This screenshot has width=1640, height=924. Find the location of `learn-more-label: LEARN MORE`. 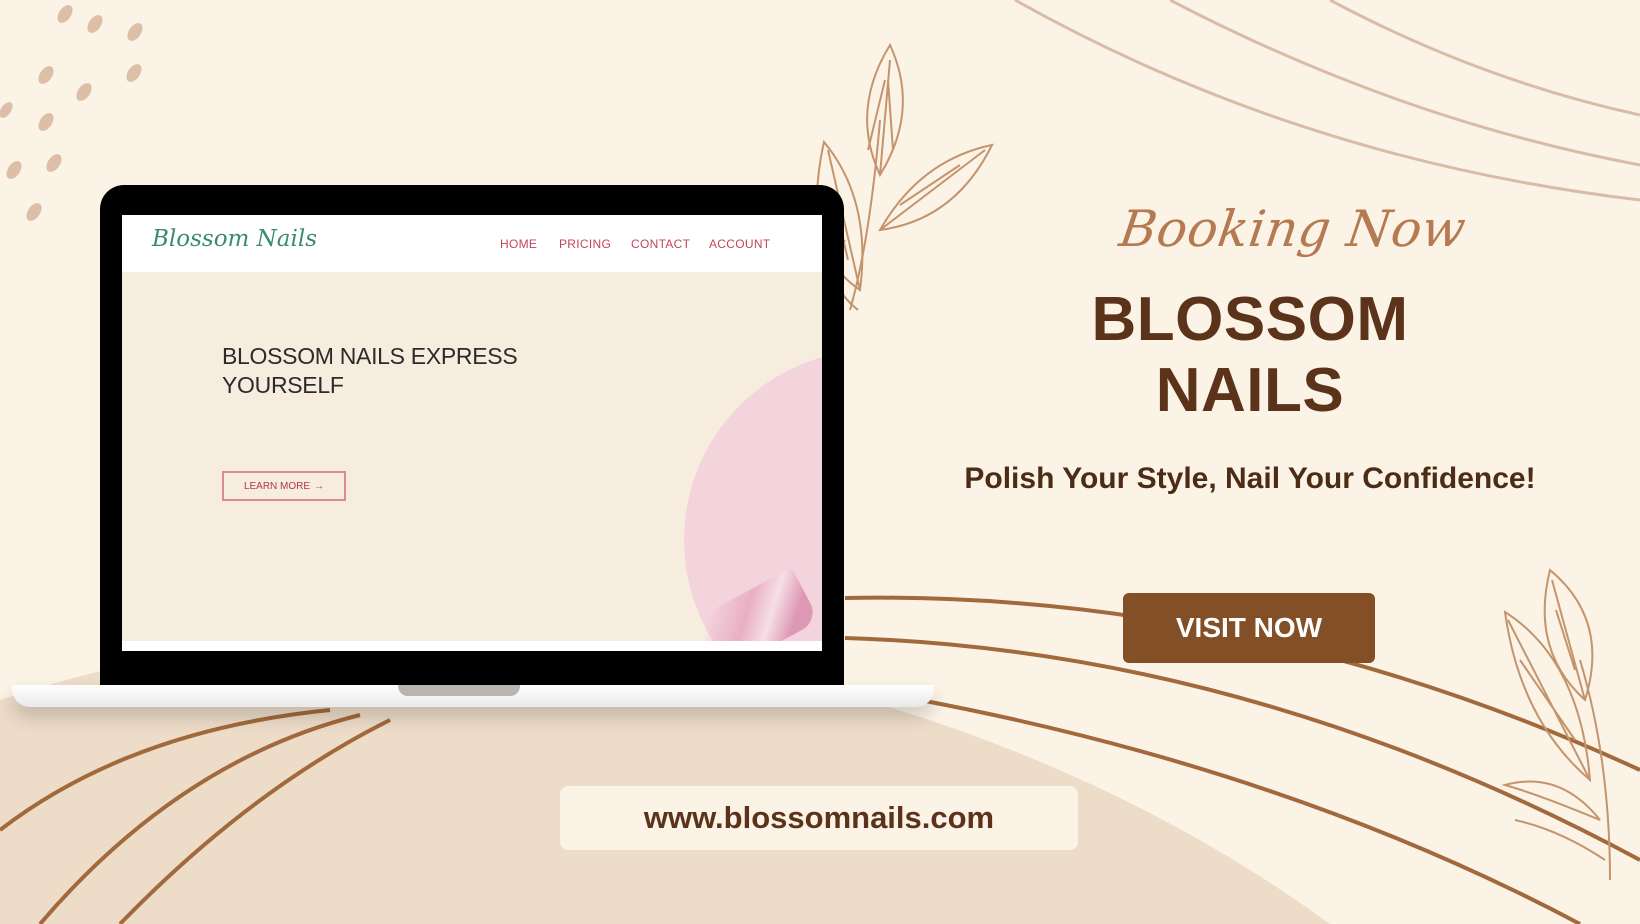

learn-more-label: LEARN MORE is located at coordinates (277, 486).